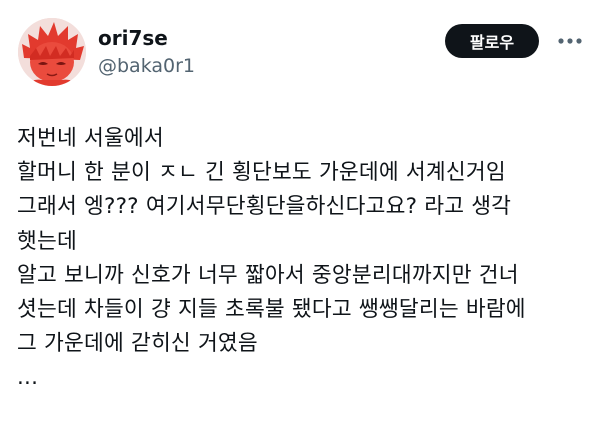 The height and width of the screenshot is (446, 600). I want to click on post-text-line: 알고 보니까 신호가 너무 짧아서 중앙분리대까지만 건너, so click(268, 275).